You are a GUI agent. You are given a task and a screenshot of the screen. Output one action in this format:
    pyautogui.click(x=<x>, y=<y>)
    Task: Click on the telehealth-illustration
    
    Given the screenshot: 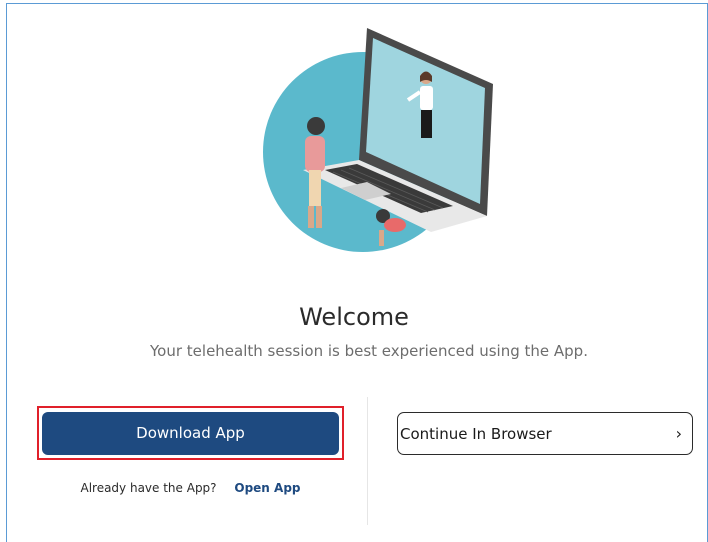 What is the action you would take?
    pyautogui.click(x=378, y=140)
    